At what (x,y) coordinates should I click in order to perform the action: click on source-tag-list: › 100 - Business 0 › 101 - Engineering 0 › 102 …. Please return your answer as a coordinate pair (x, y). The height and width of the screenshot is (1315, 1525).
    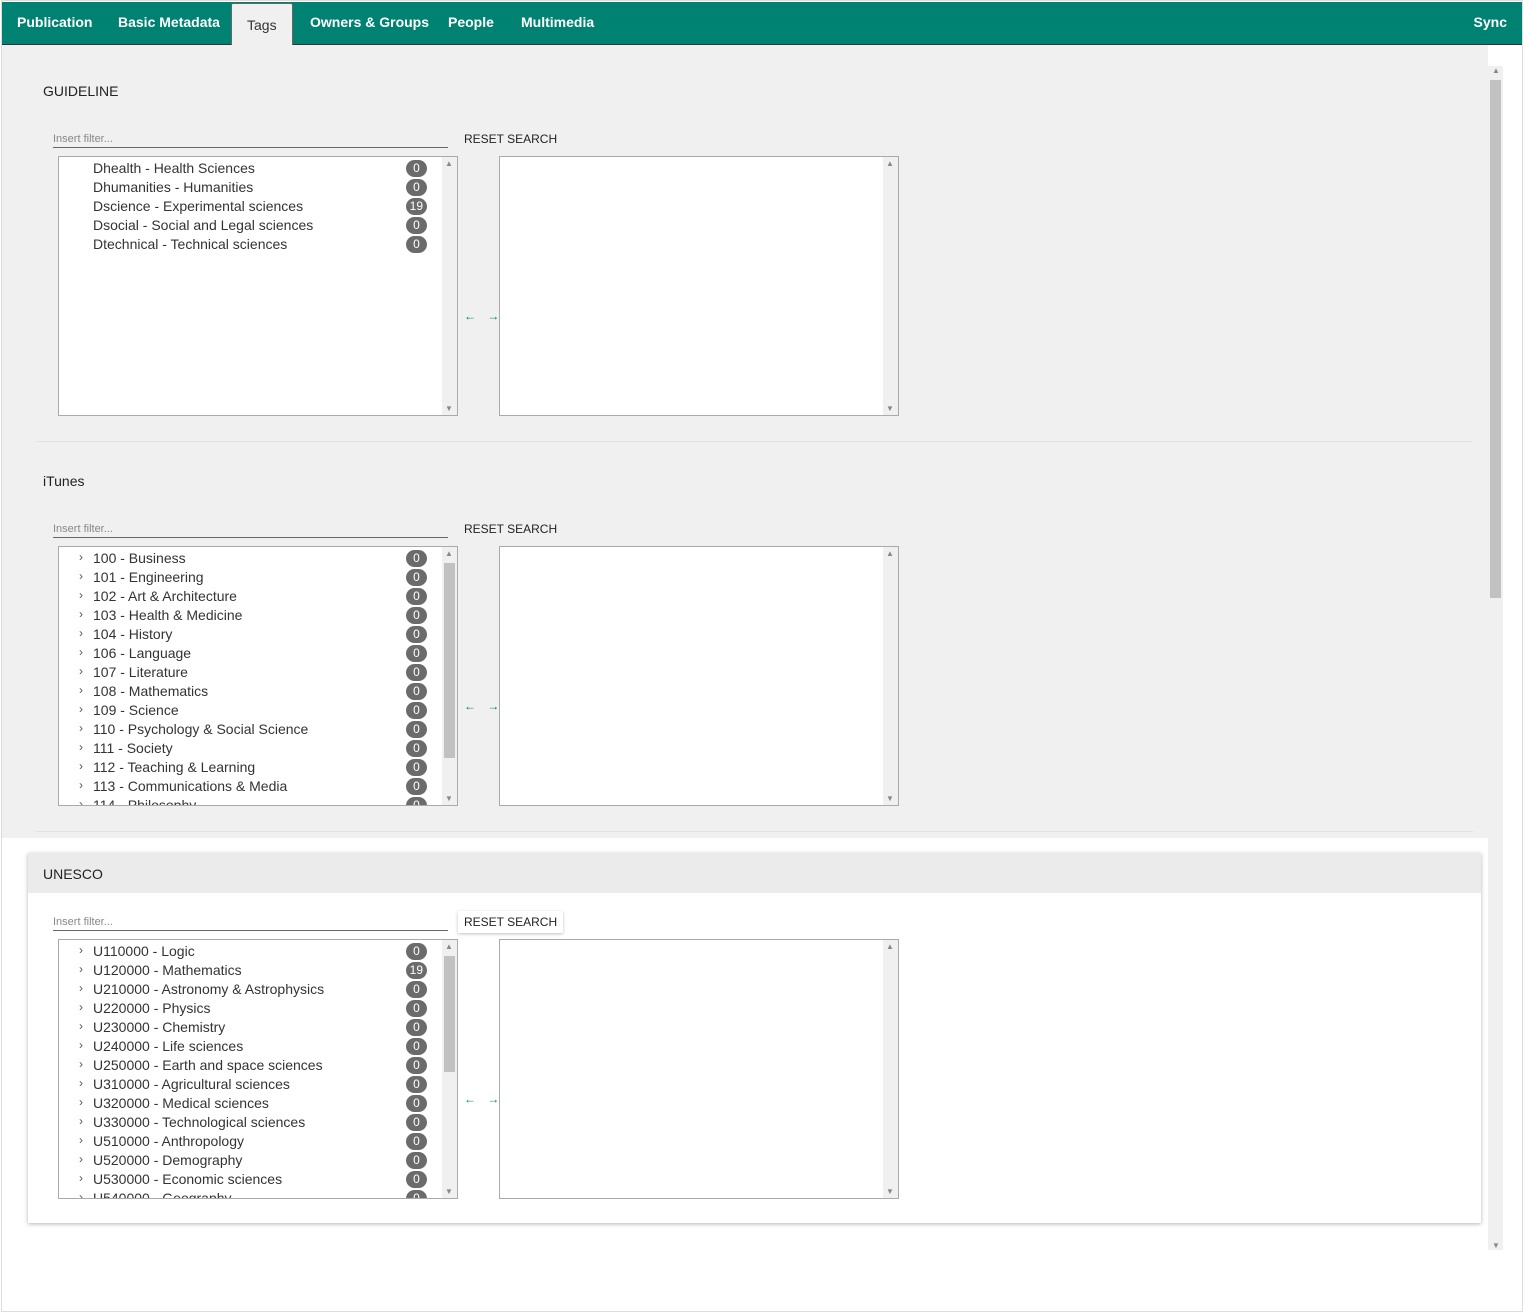
    Looking at the image, I should click on (258, 676).